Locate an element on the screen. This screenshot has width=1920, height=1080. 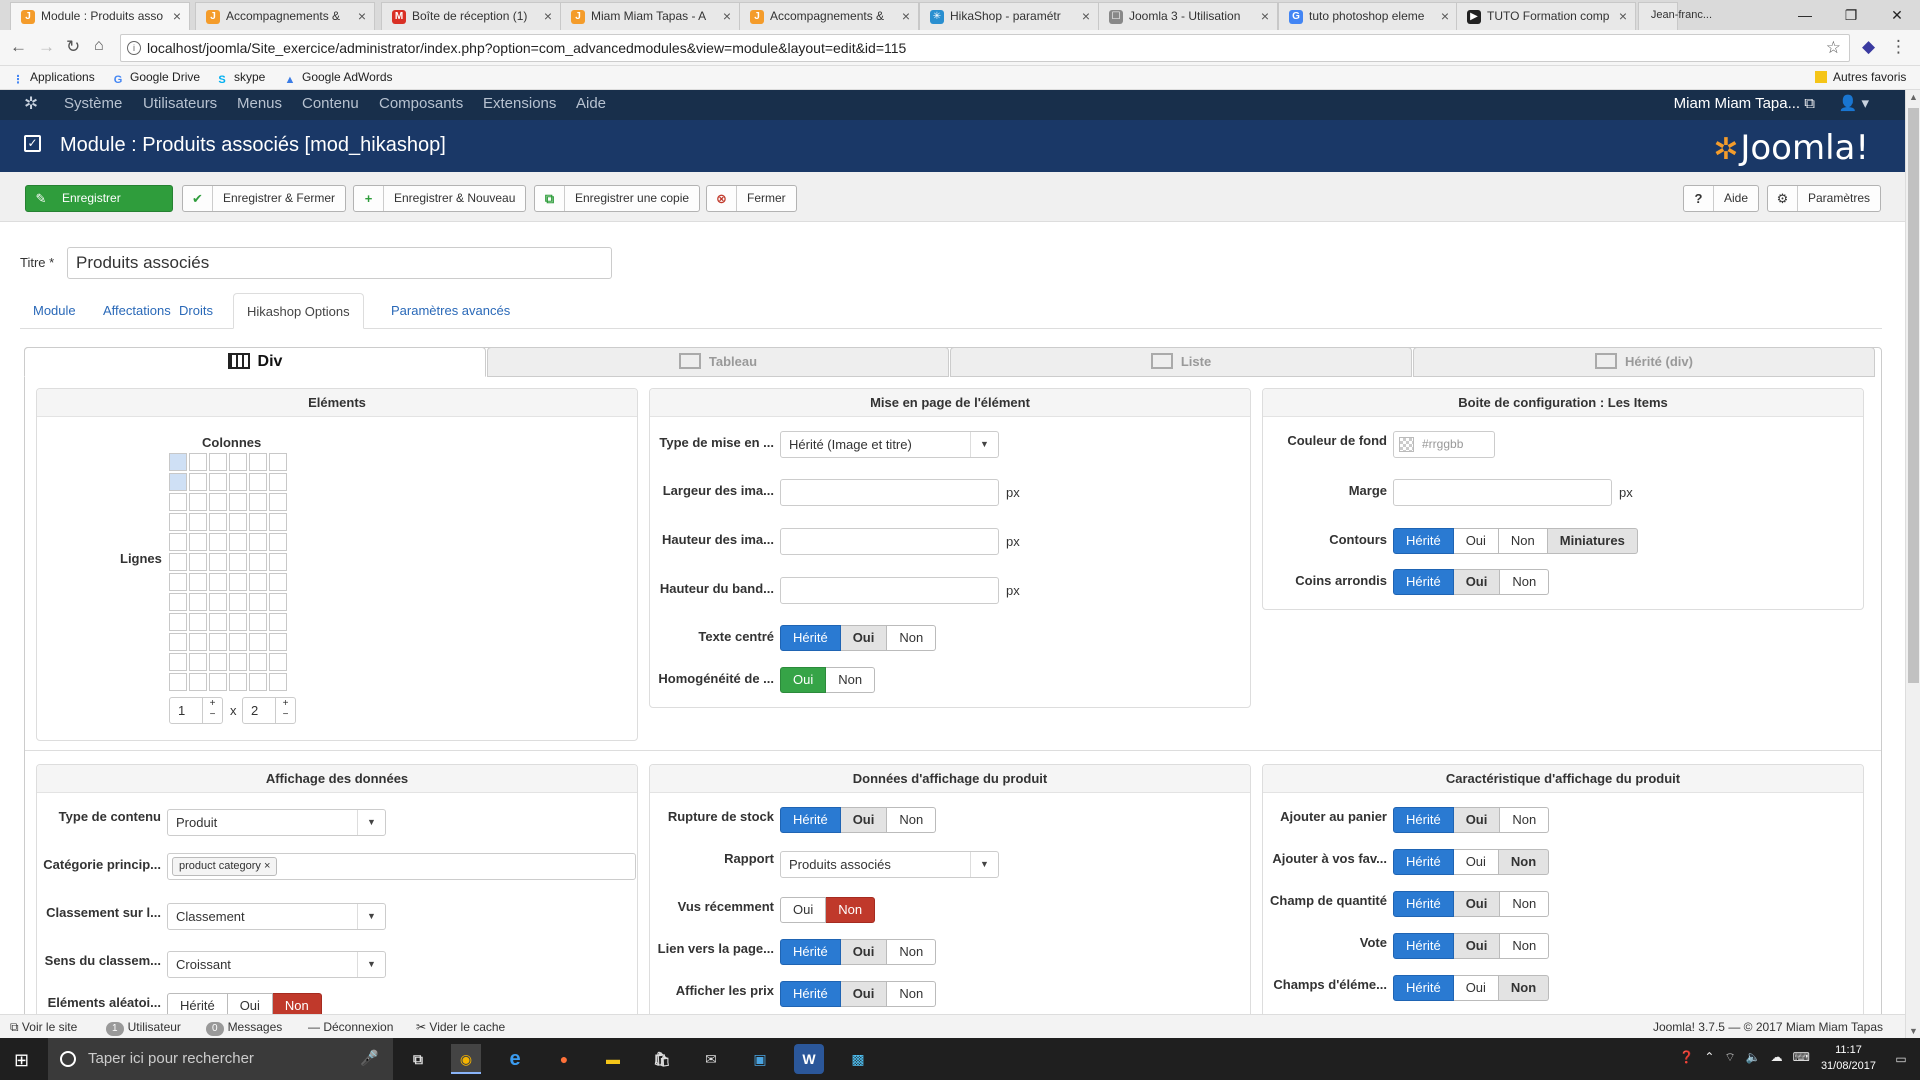
joomla-logo-icon: ✲ is located at coordinates (31, 104).